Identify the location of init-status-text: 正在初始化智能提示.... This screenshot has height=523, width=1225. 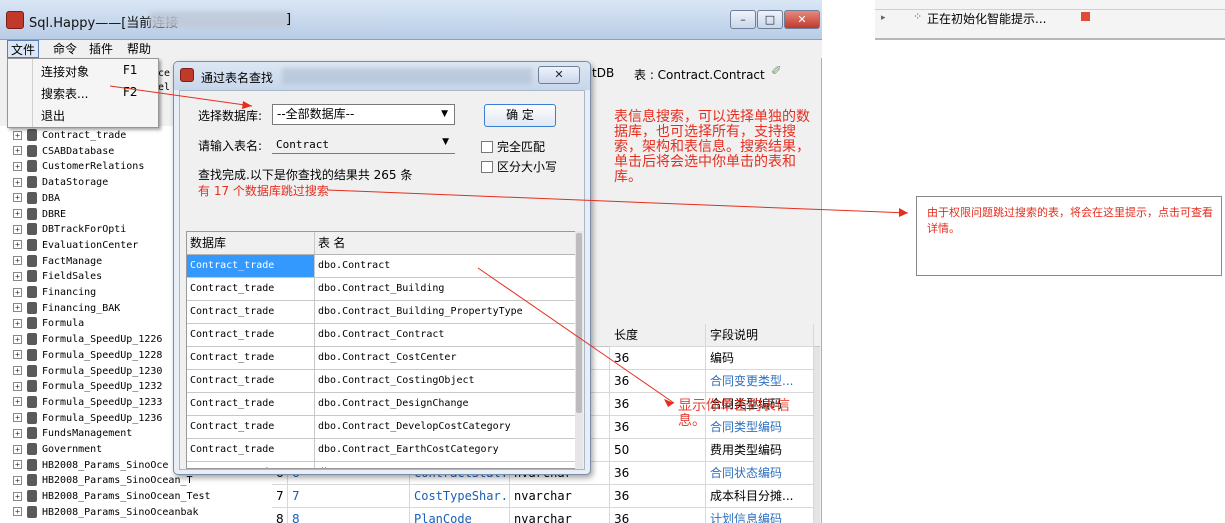
(987, 19).